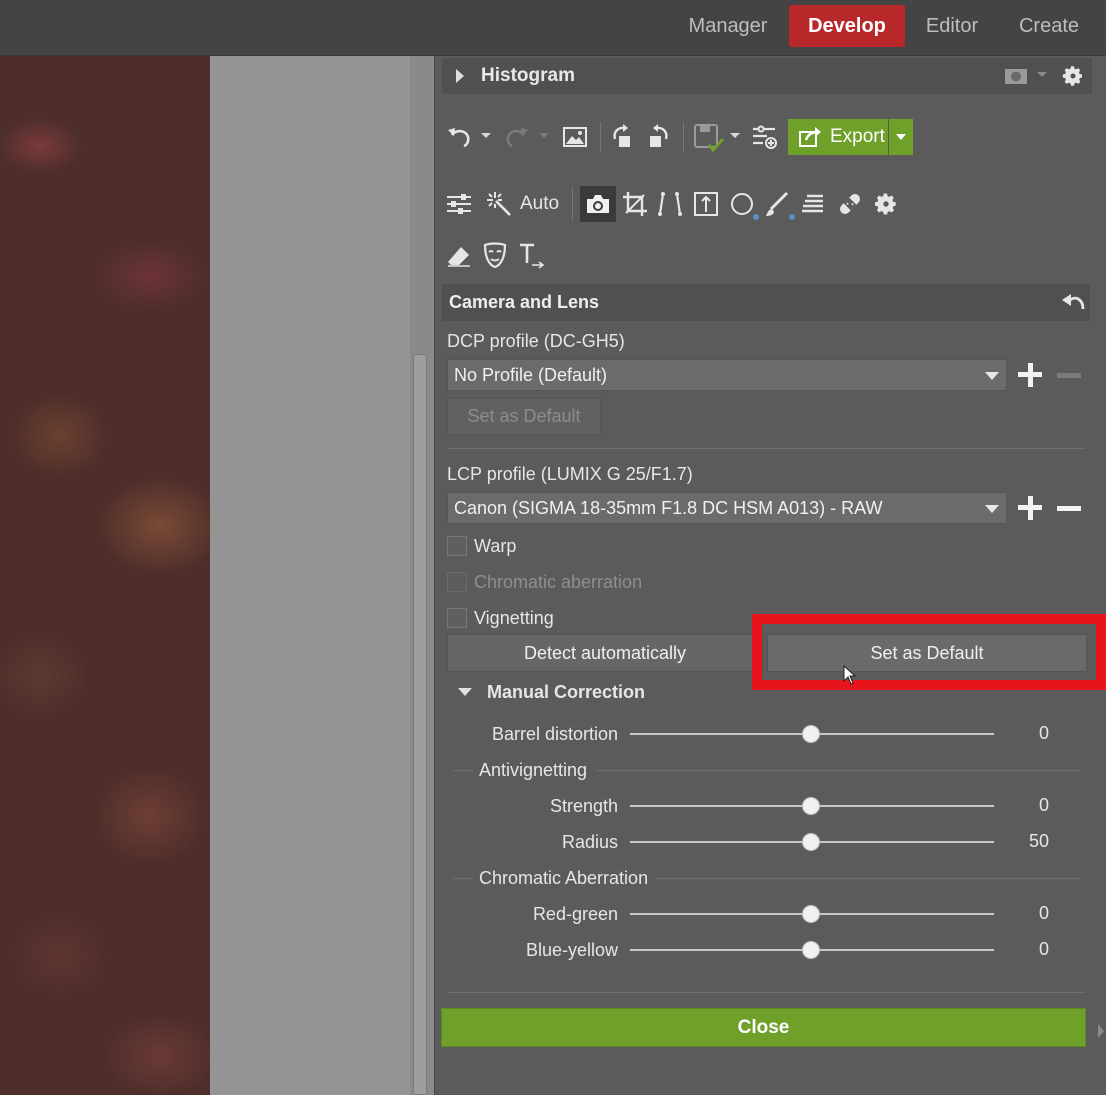 Image resolution: width=1106 pixels, height=1095 pixels. What do you see at coordinates (605, 653) in the screenshot?
I see `detect-automatically-button: Detect automatically` at bounding box center [605, 653].